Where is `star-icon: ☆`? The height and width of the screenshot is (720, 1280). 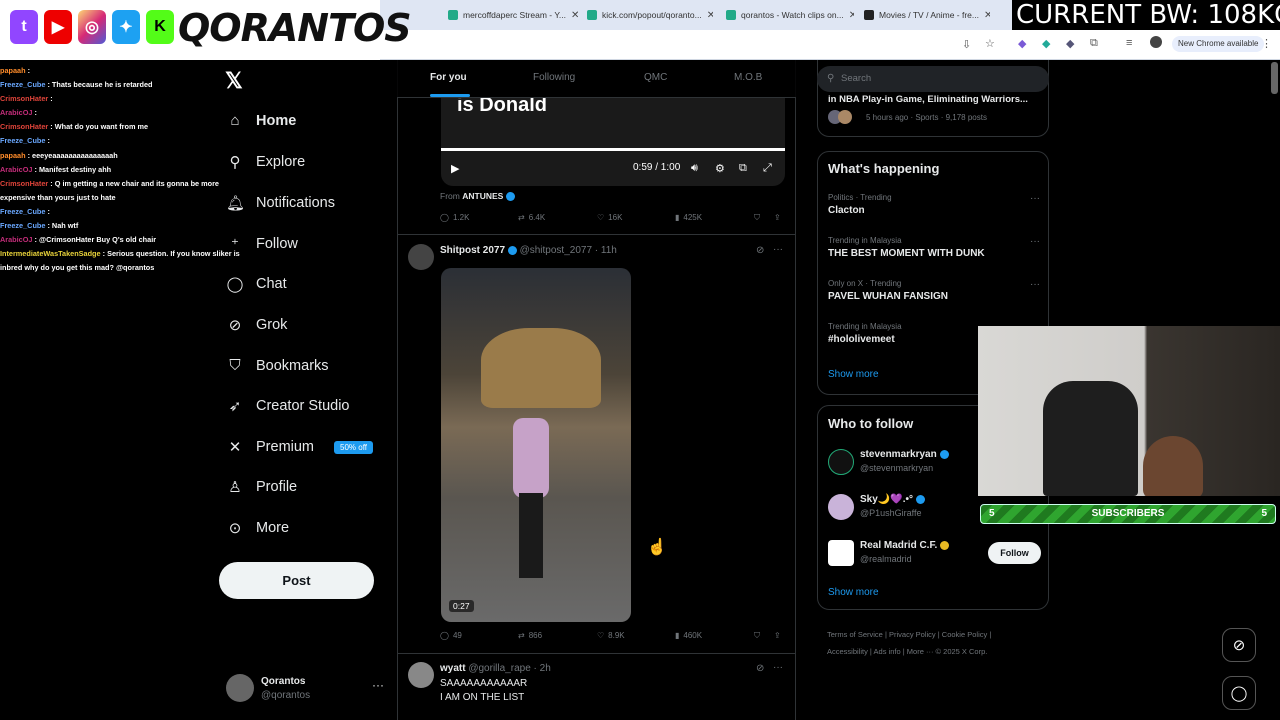
star-icon: ☆ is located at coordinates (990, 43).